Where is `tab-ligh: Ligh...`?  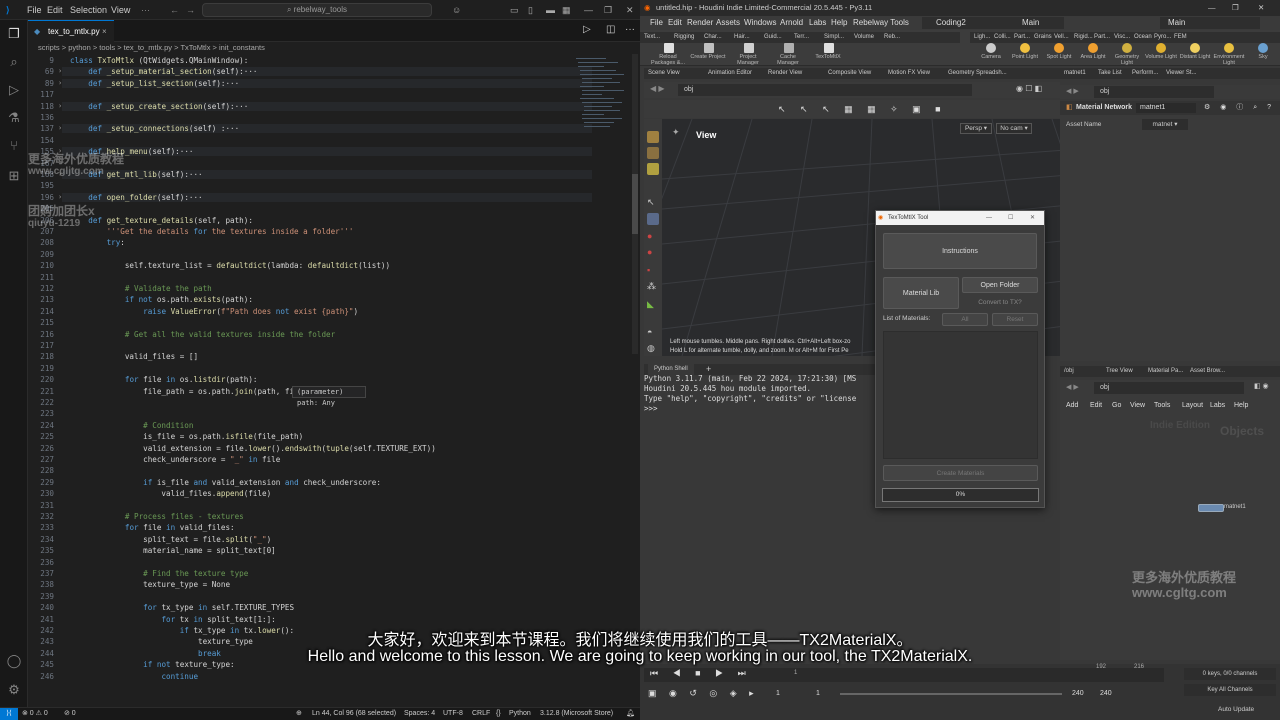
tab-ligh: Ligh... is located at coordinates (982, 37).